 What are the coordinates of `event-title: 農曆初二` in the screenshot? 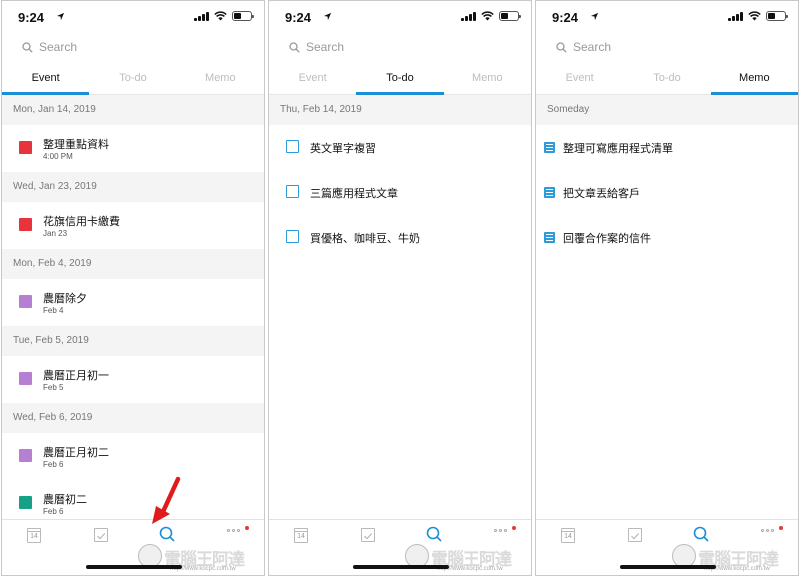 It's located at (65, 500).